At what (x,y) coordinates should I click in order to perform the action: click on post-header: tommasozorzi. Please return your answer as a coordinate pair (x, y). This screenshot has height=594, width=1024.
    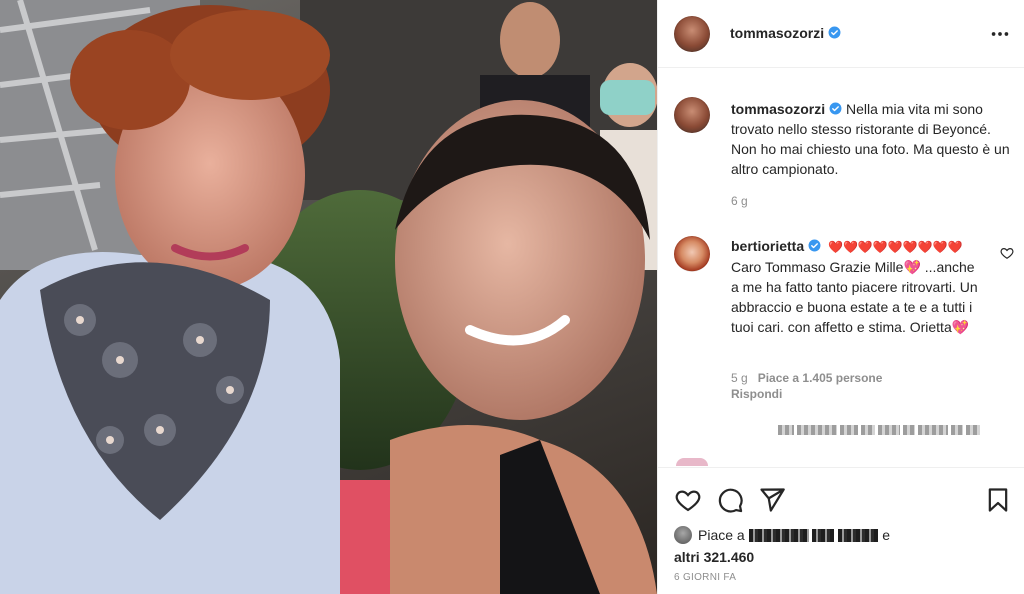
    Looking at the image, I should click on (841, 34).